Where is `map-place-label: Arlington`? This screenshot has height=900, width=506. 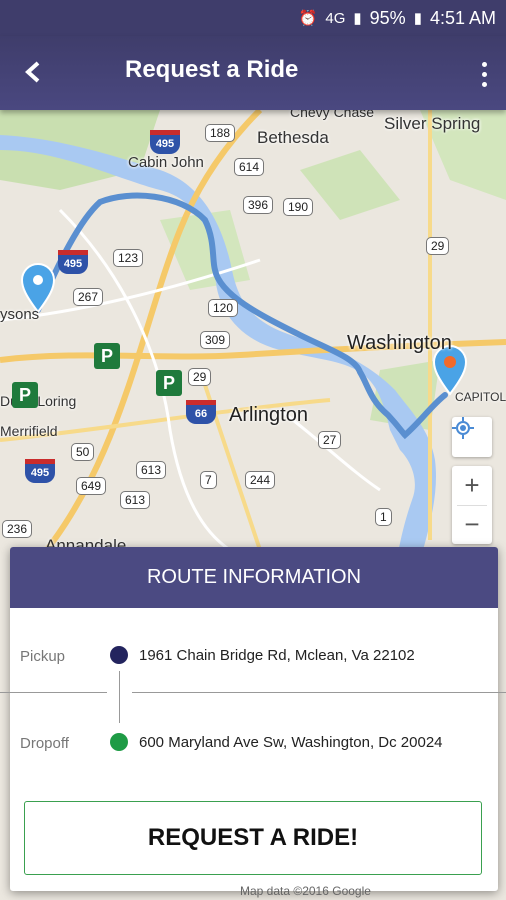
map-place-label: Arlington is located at coordinates (268, 415).